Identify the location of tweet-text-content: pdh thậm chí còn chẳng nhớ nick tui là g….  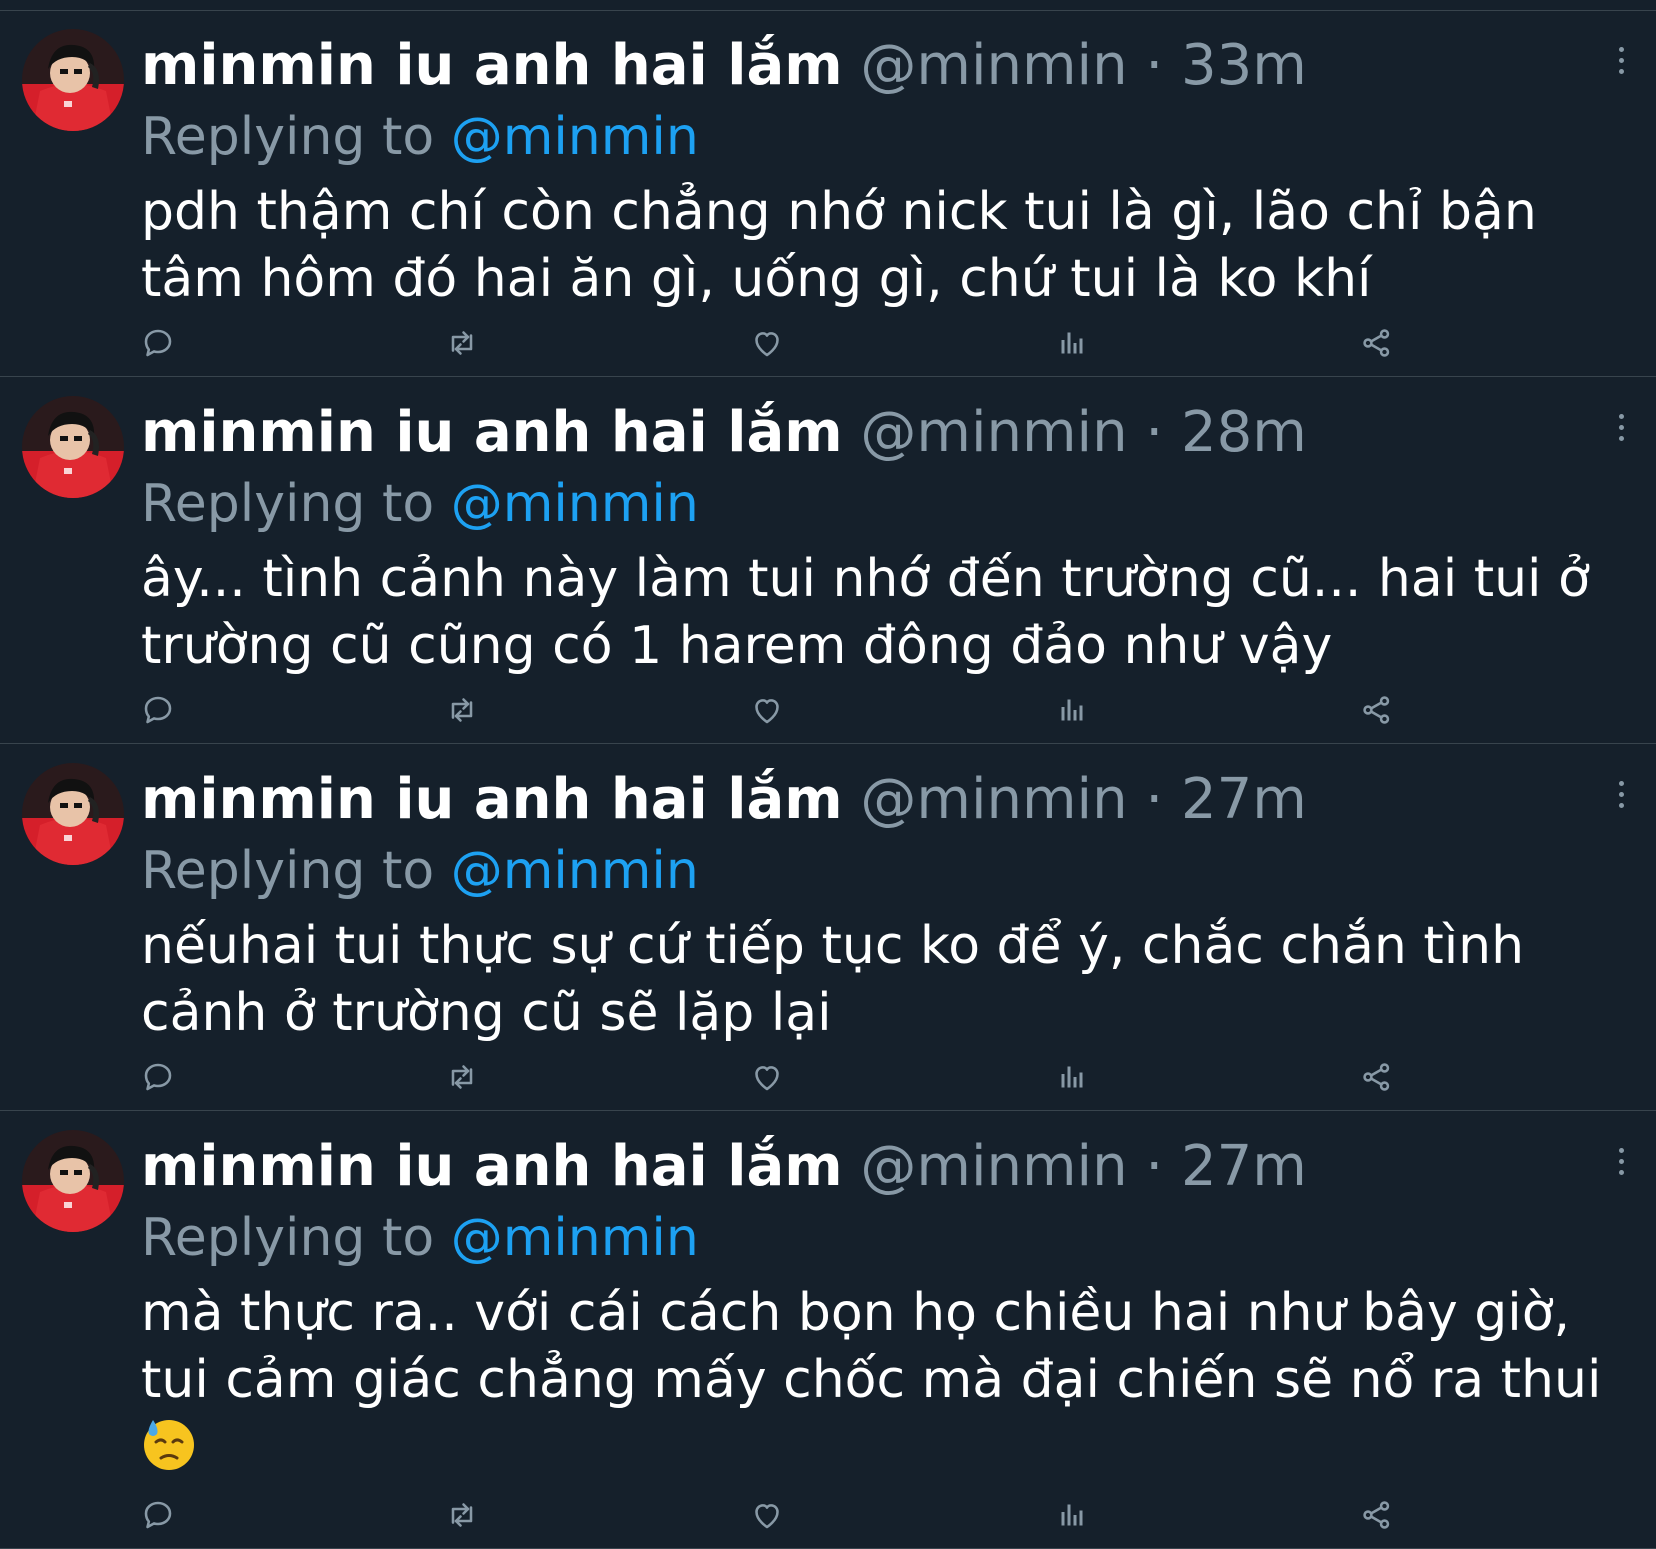
(839, 245).